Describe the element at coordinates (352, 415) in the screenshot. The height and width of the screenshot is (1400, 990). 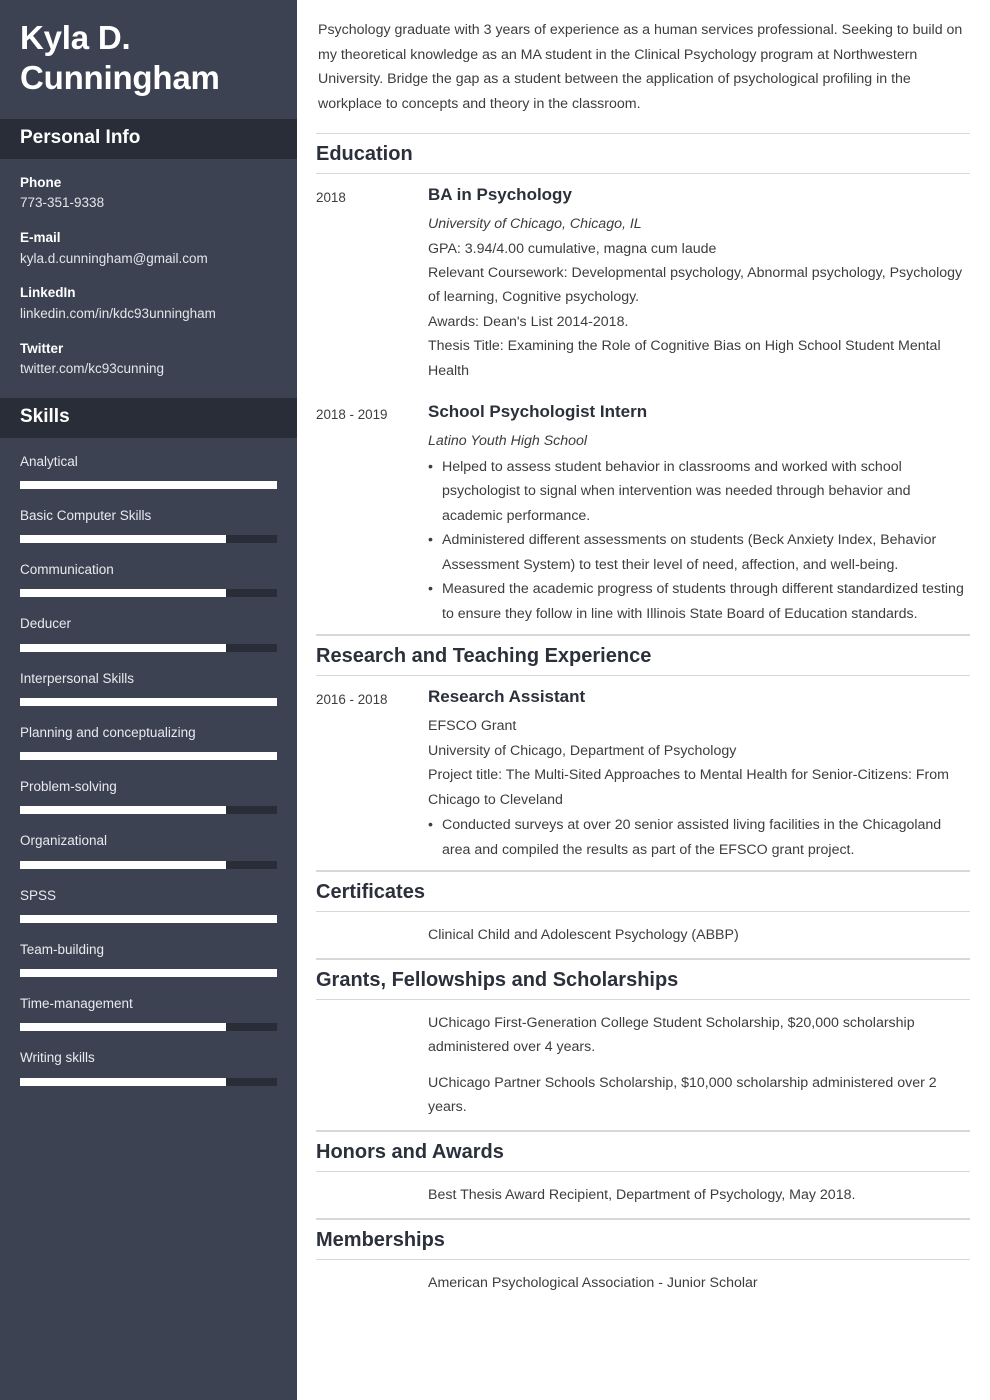
I see `entry-date: 2018 - 2019` at that location.